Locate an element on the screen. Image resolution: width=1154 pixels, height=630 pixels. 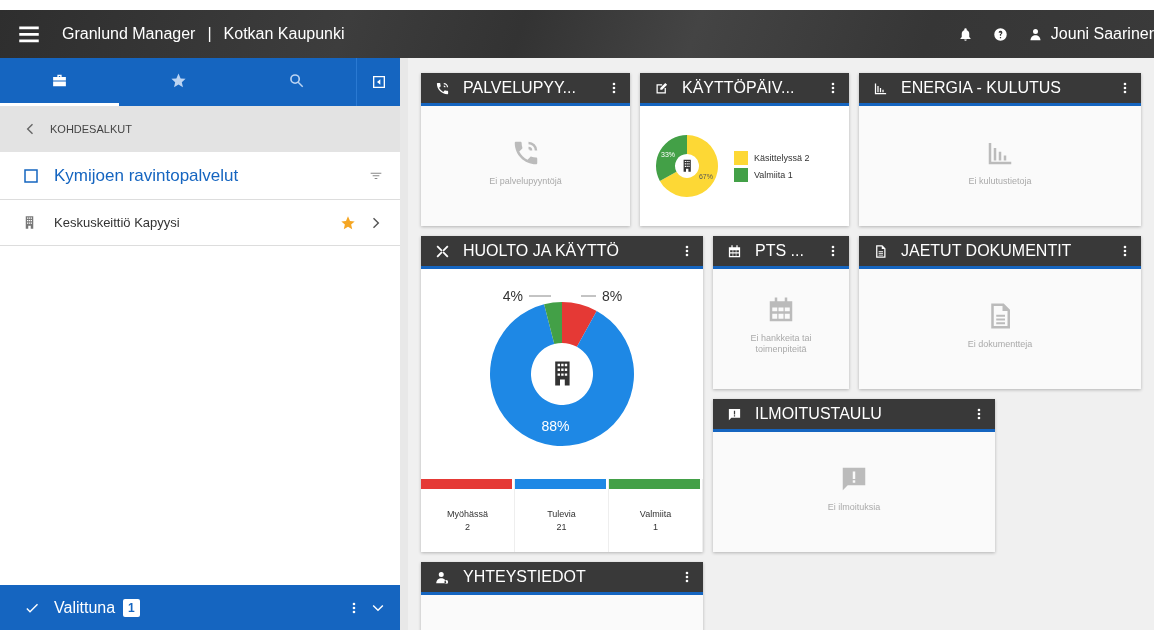
widget-title: YHTEYSTIEDOT is located at coordinates (525, 577).